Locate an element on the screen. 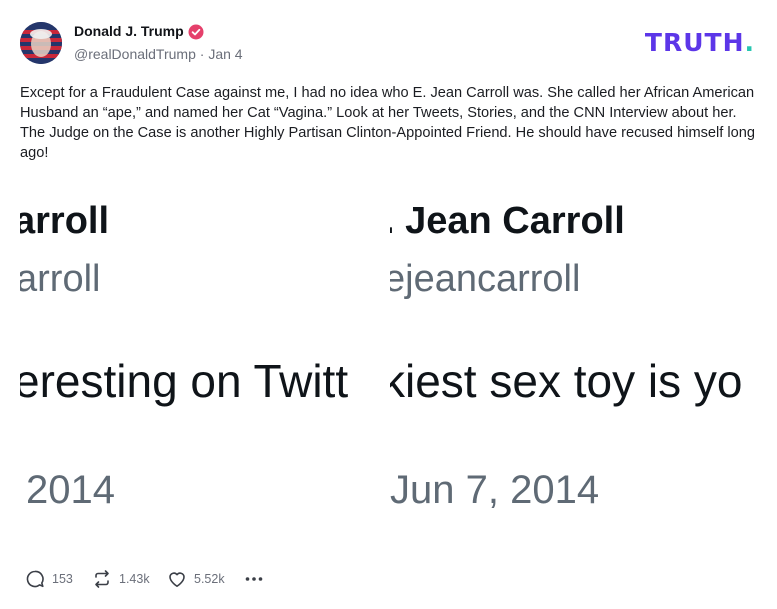 This screenshot has height=609, width=777. handle-row: @realDonaldTrump · Jan 4 is located at coordinates (158, 54).